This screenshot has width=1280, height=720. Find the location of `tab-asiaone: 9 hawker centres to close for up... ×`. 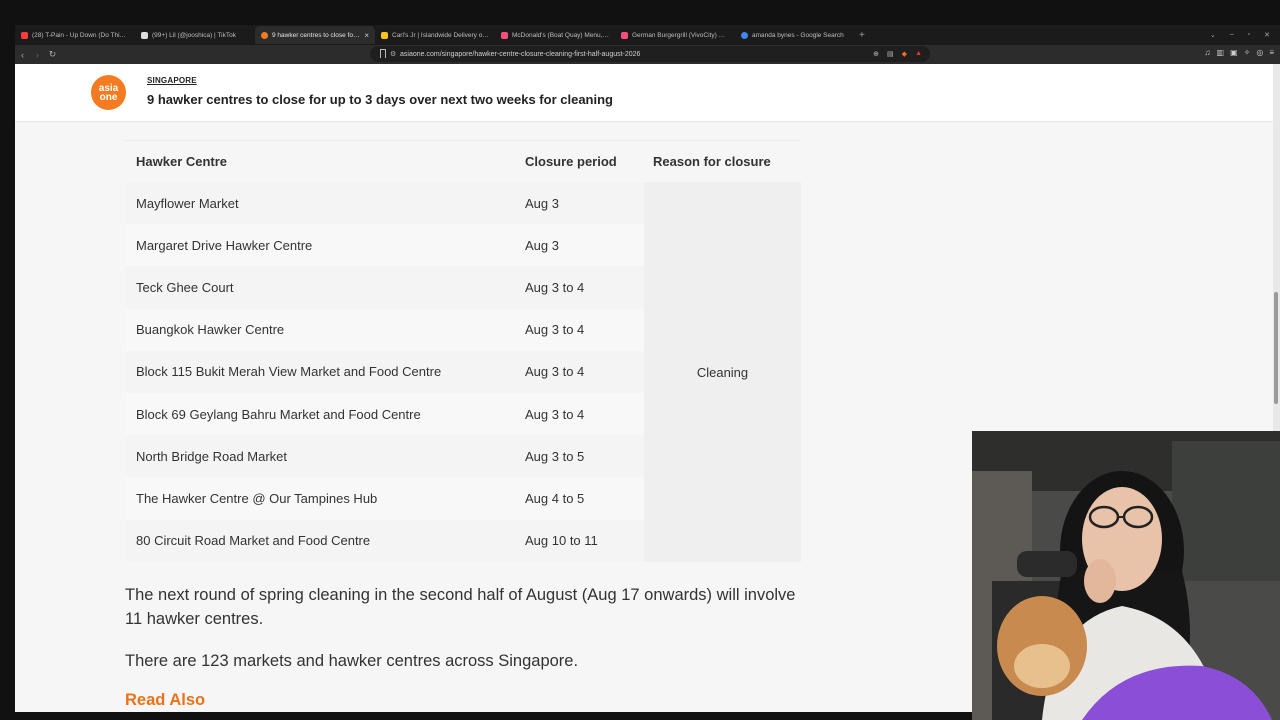

tab-asiaone: 9 hawker centres to close for up... × is located at coordinates (315, 35).